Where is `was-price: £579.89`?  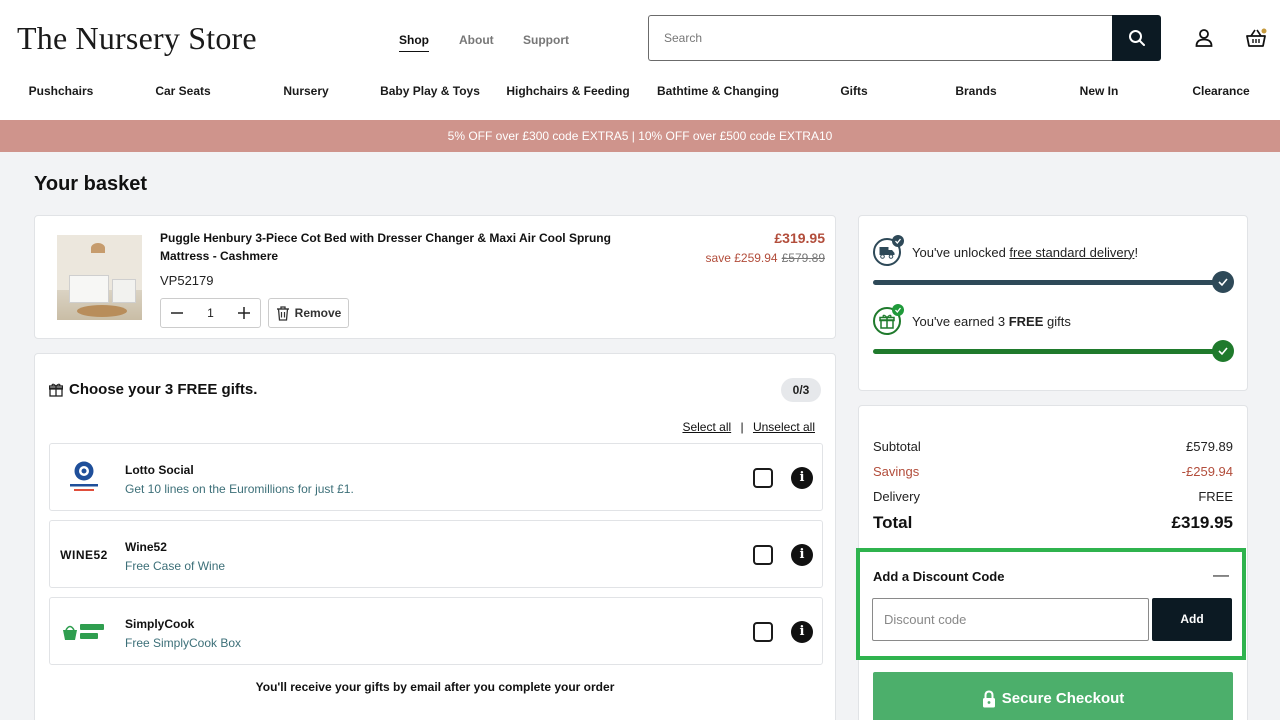
was-price: £579.89 is located at coordinates (803, 258).